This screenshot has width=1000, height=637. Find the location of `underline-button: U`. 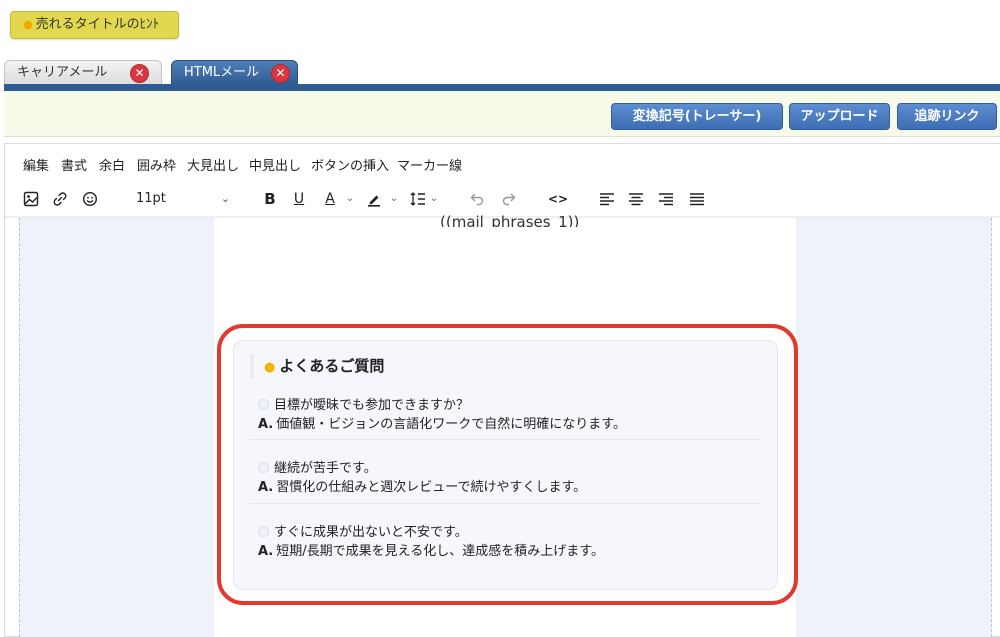

underline-button: U is located at coordinates (299, 199).